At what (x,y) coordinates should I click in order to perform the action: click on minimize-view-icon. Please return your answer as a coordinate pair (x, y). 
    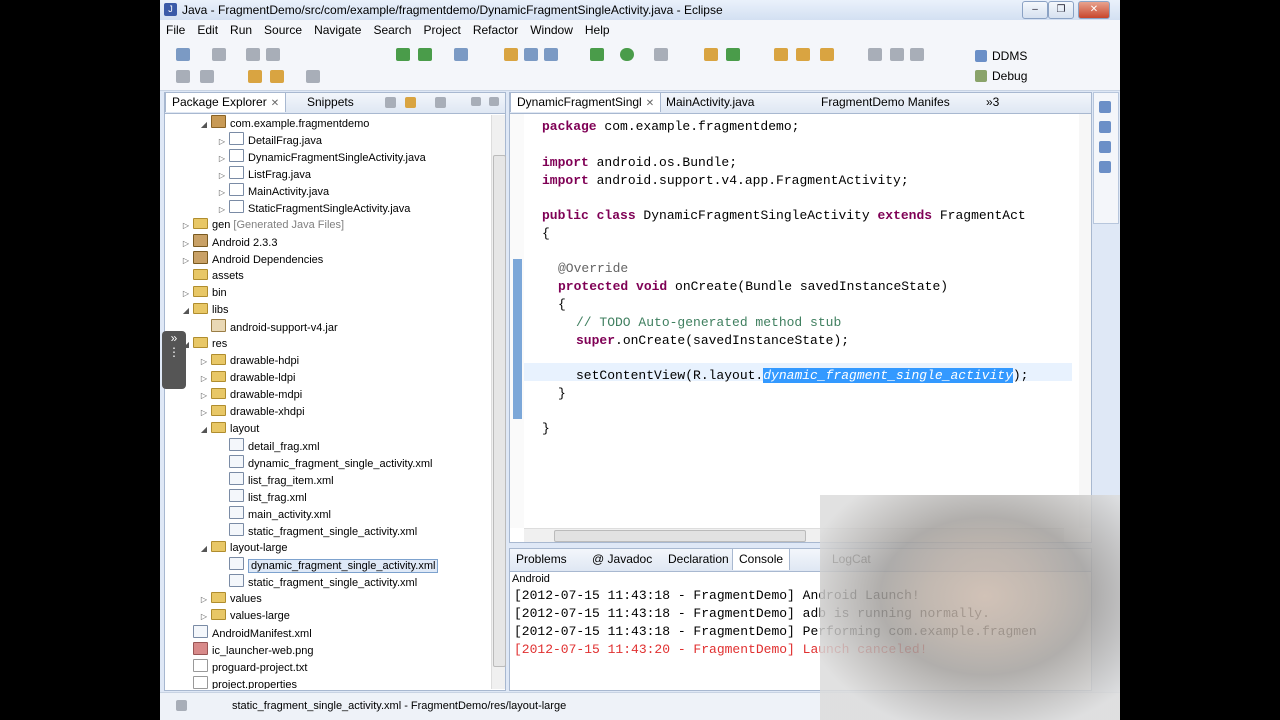
    Looking at the image, I should click on (476, 101).